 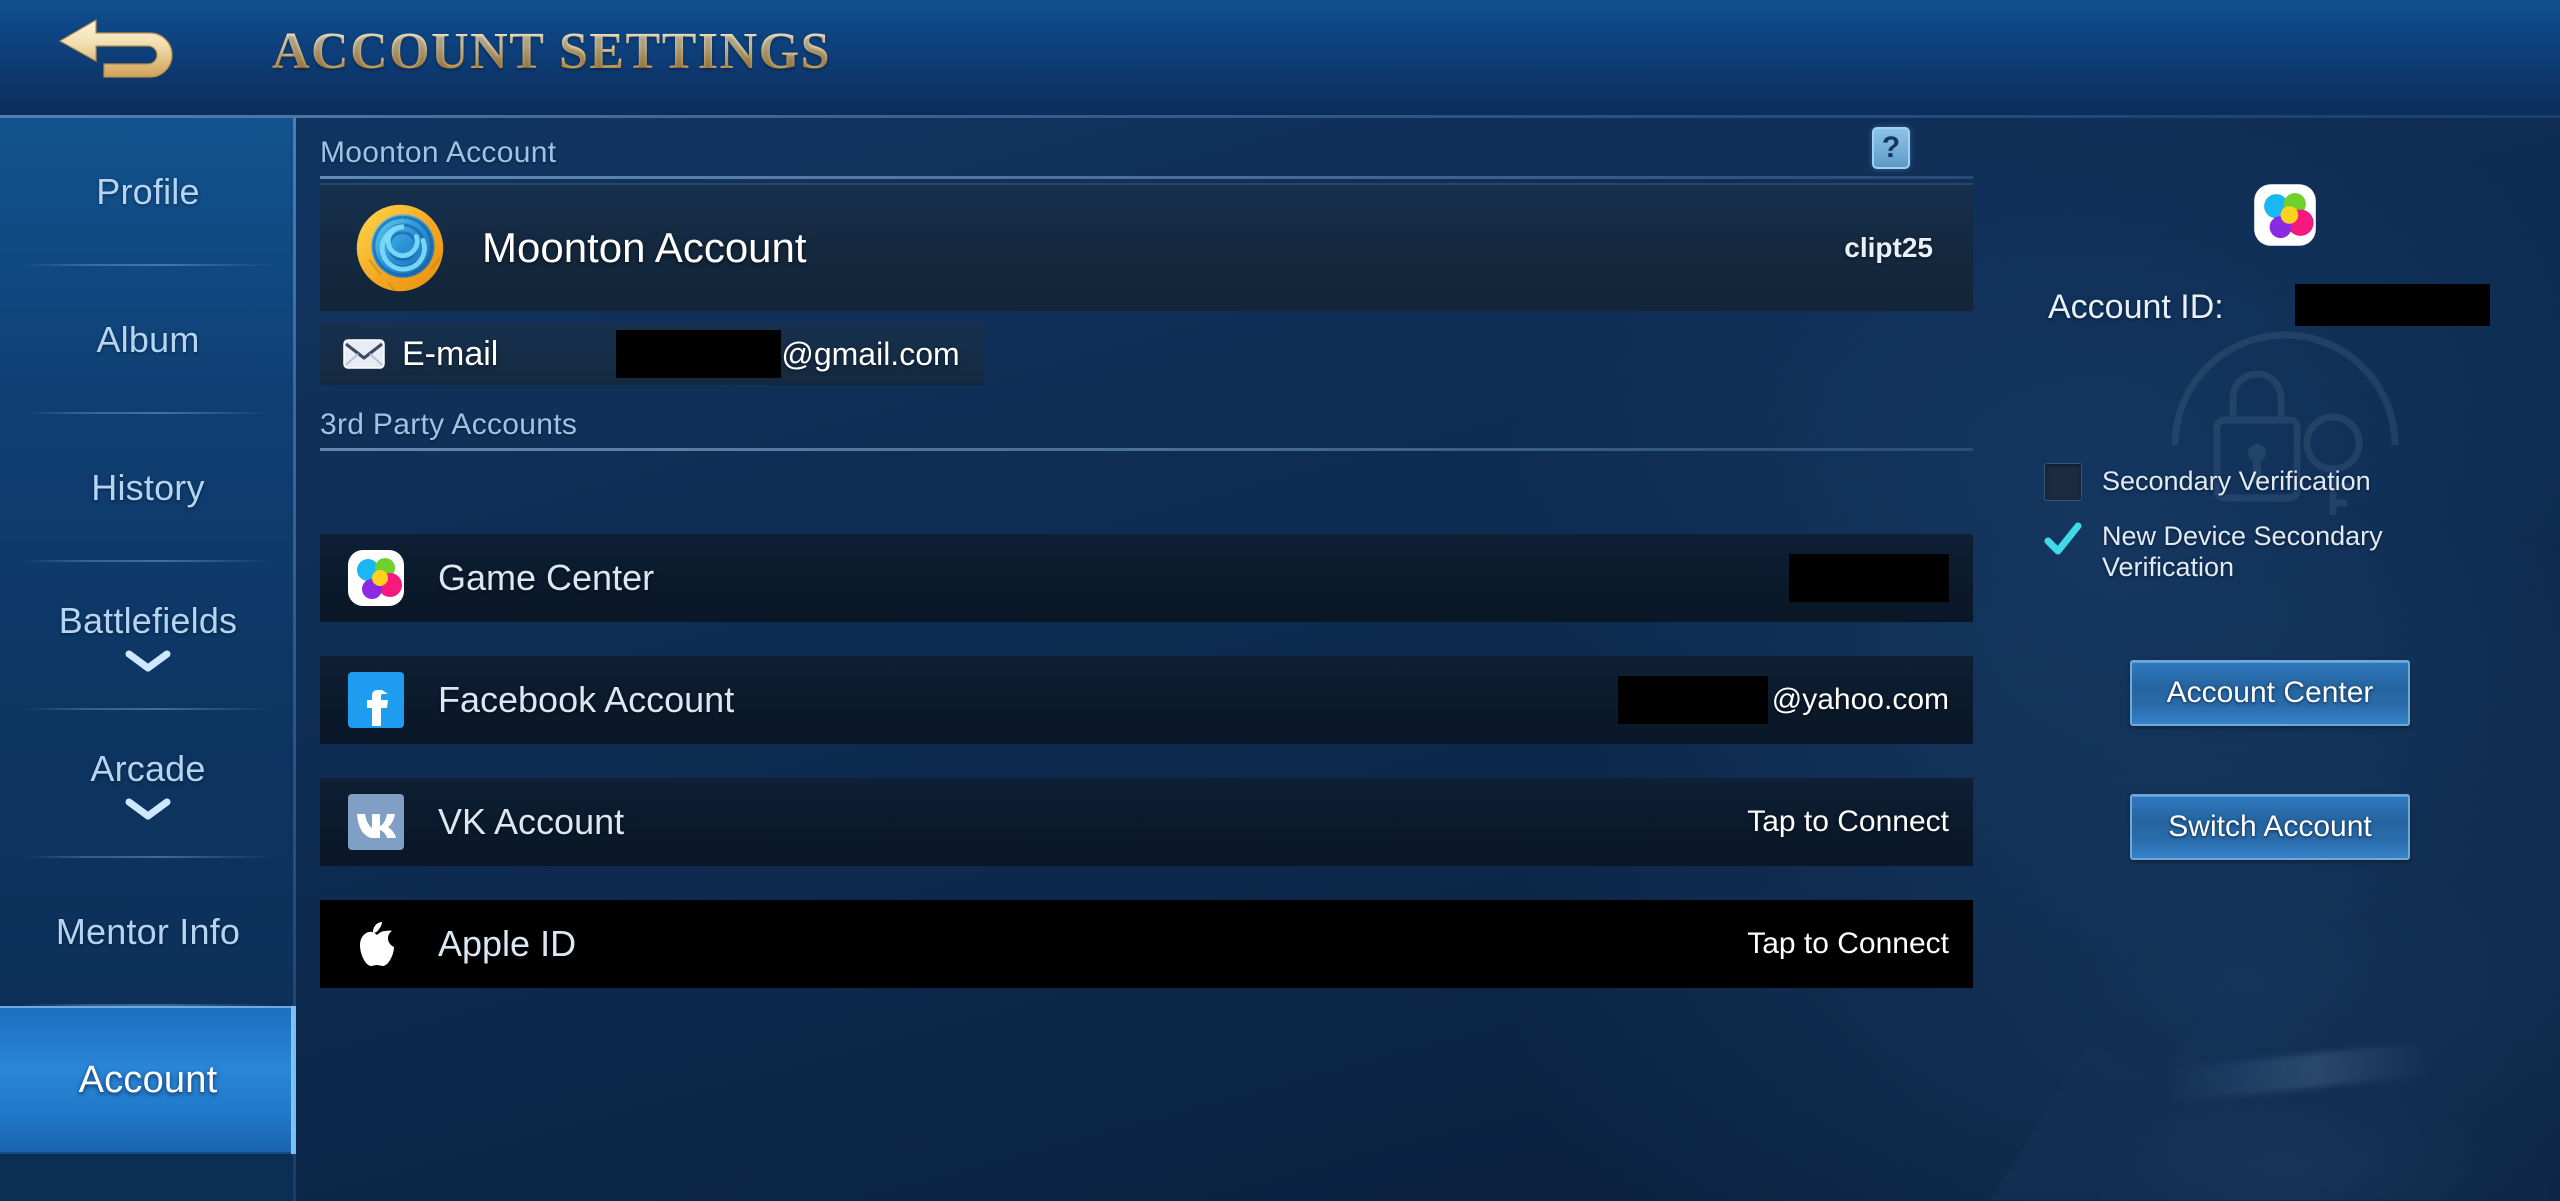 I want to click on moonton-account-row: Moonton Account clipt25, so click(x=1146, y=247).